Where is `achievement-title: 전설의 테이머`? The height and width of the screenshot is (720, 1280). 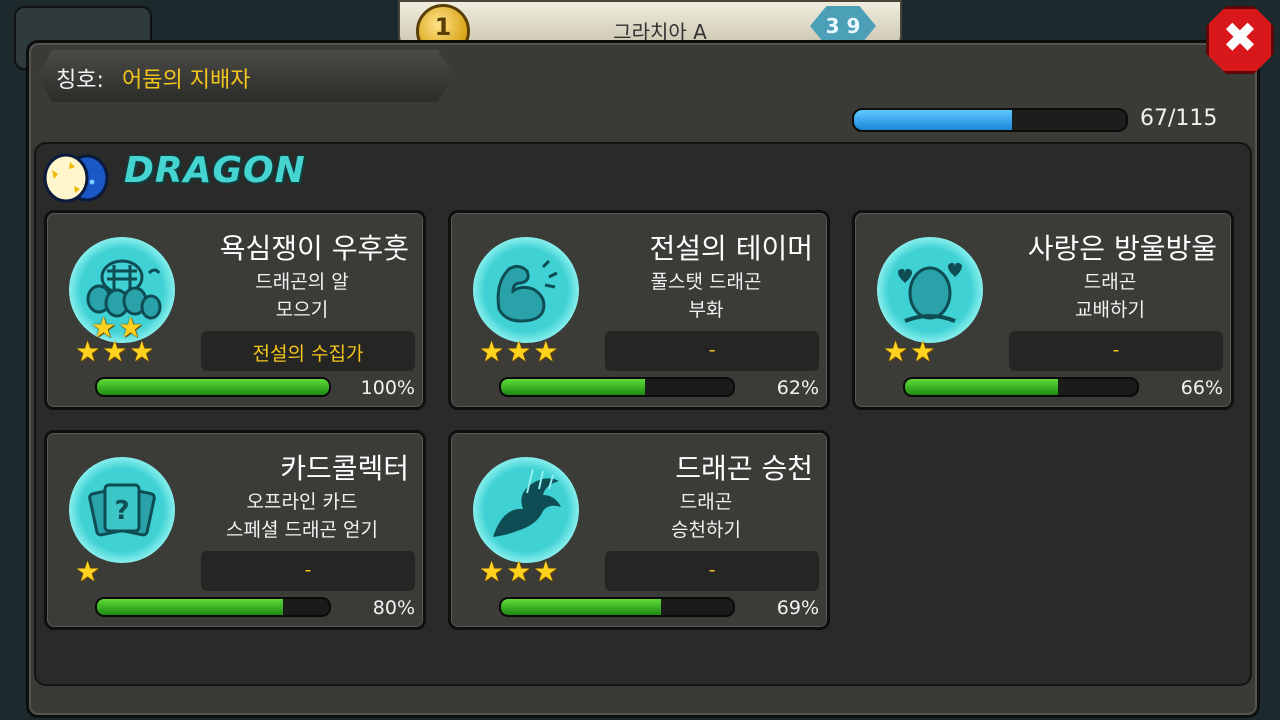 achievement-title: 전설의 테이머 is located at coordinates (731, 248).